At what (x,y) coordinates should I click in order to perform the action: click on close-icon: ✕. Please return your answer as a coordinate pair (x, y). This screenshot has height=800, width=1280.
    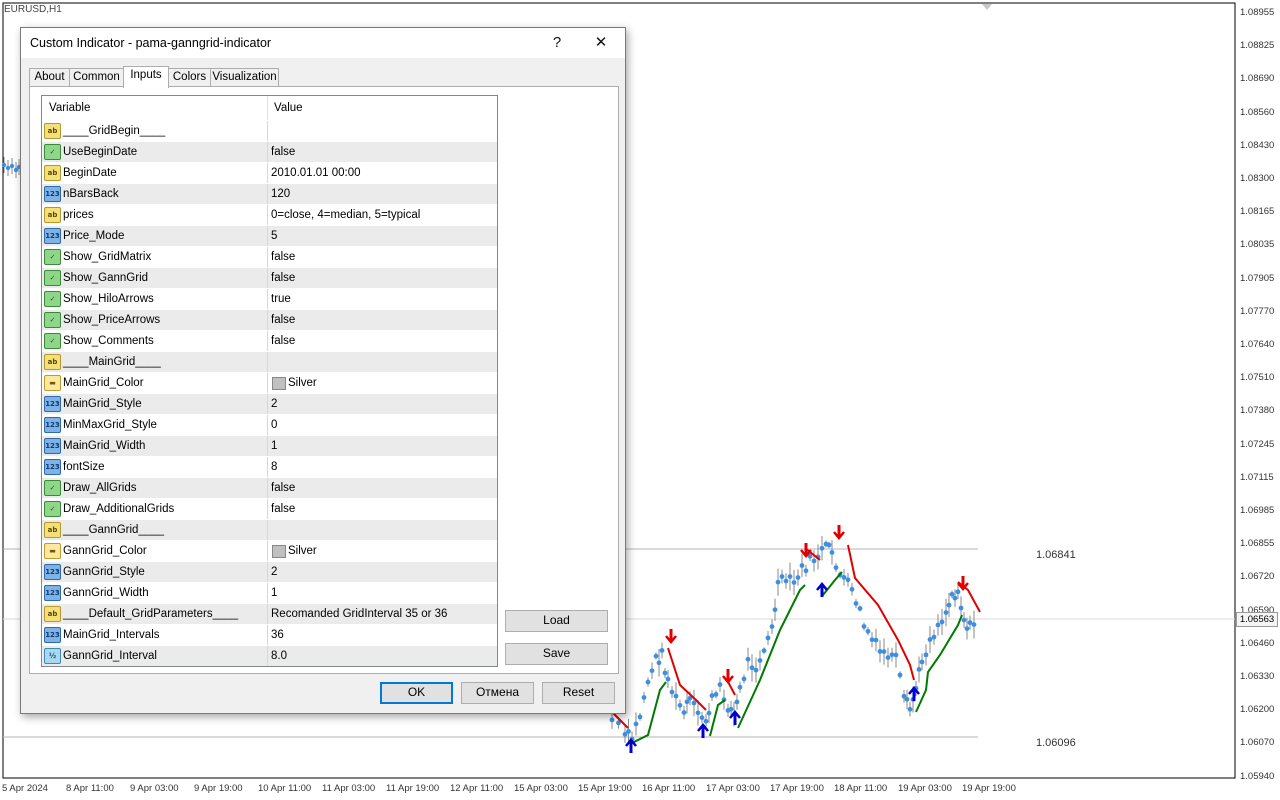
    Looking at the image, I should click on (601, 43).